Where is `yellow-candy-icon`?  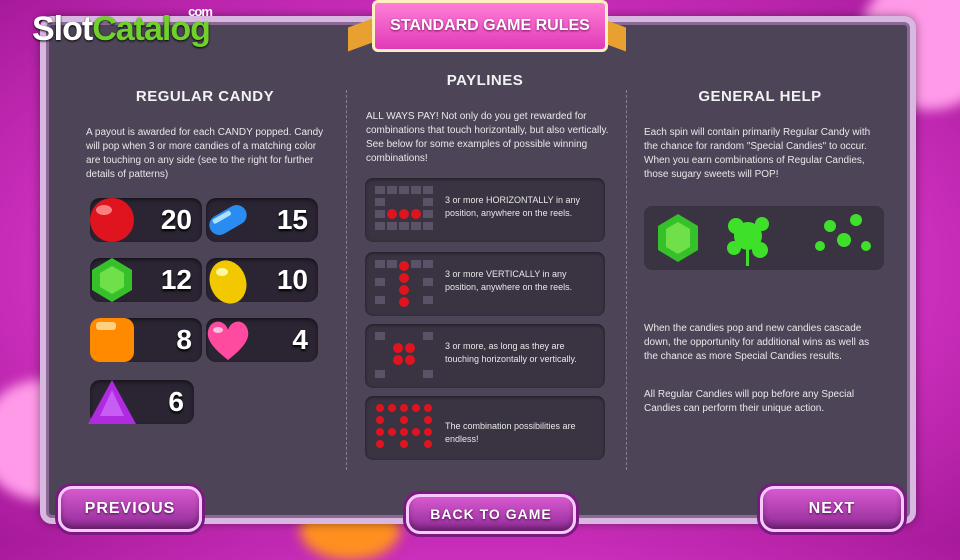 yellow-candy-icon is located at coordinates (228, 282).